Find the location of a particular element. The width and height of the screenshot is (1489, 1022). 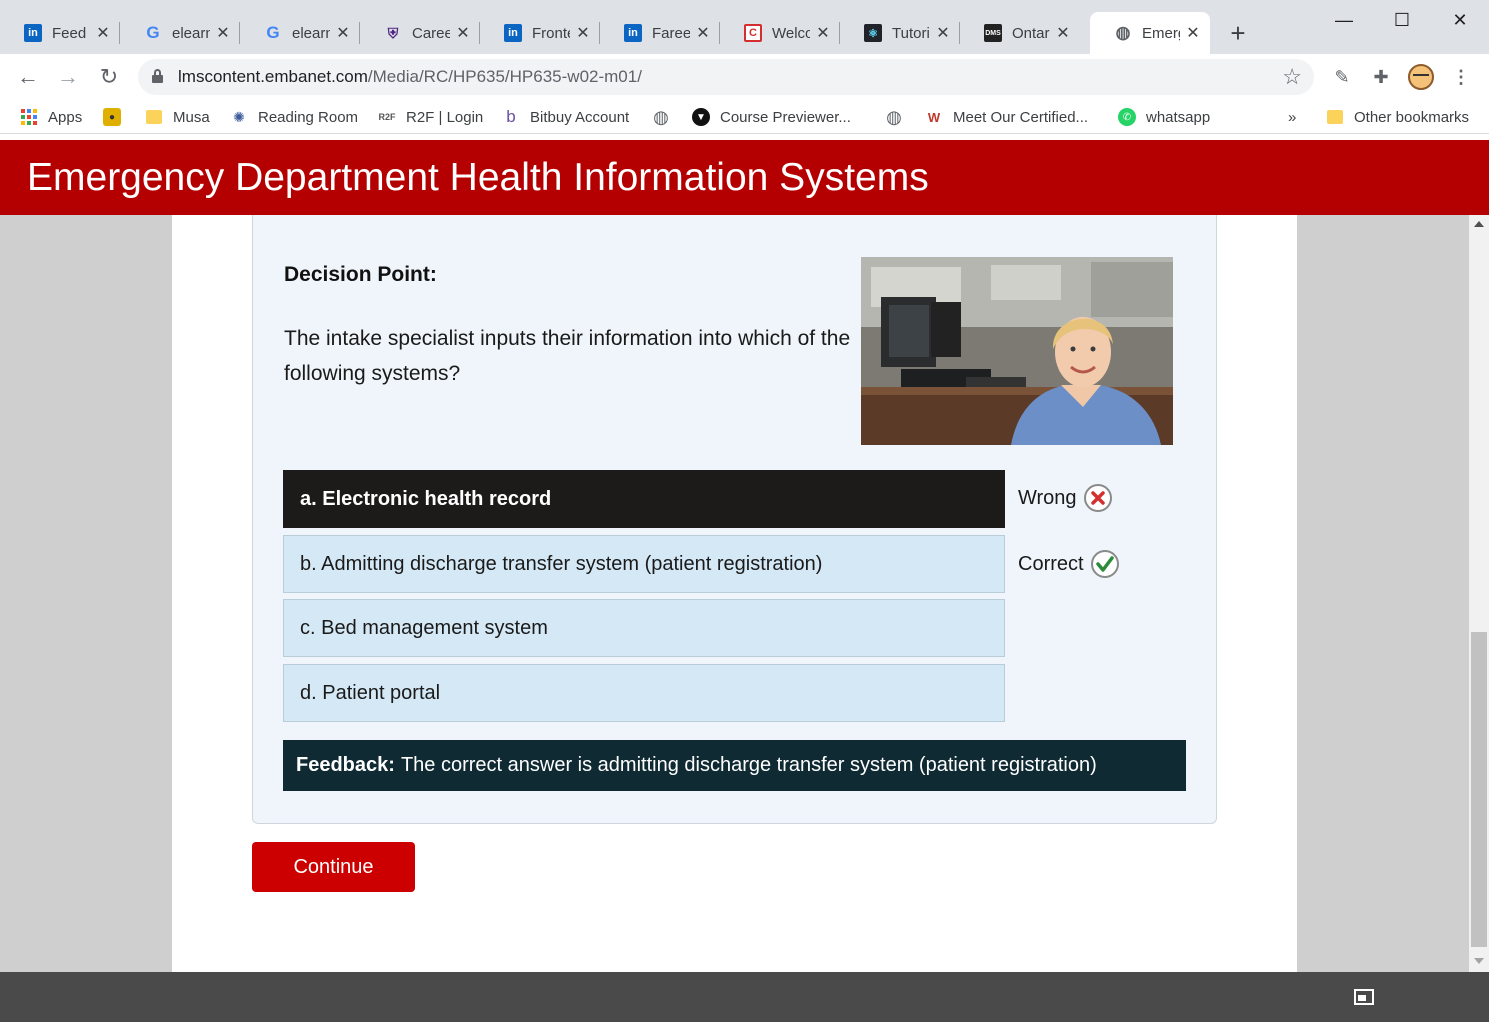

bookmark-label: Musa is located at coordinates (191, 117).